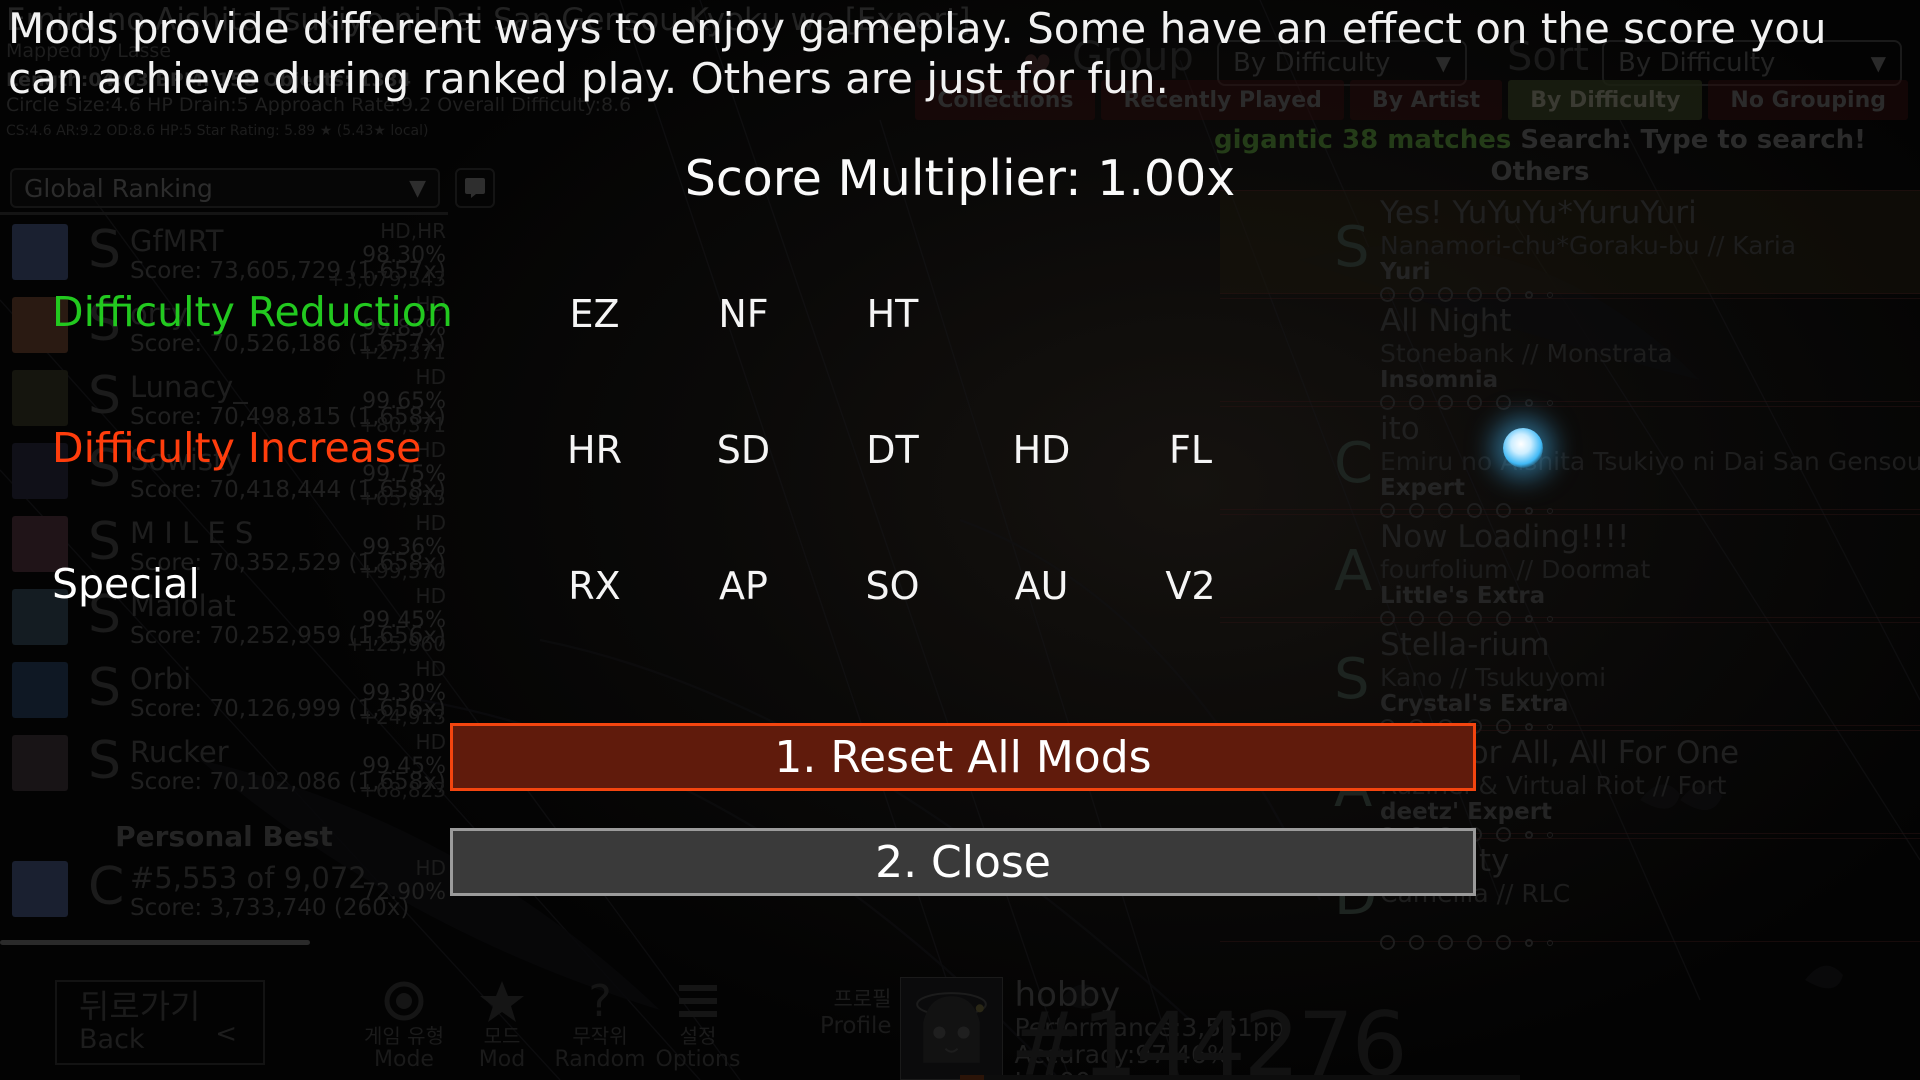 Image resolution: width=1920 pixels, height=1080 pixels. Describe the element at coordinates (1190, 575) in the screenshot. I see `mod-button-v2: V2` at that location.